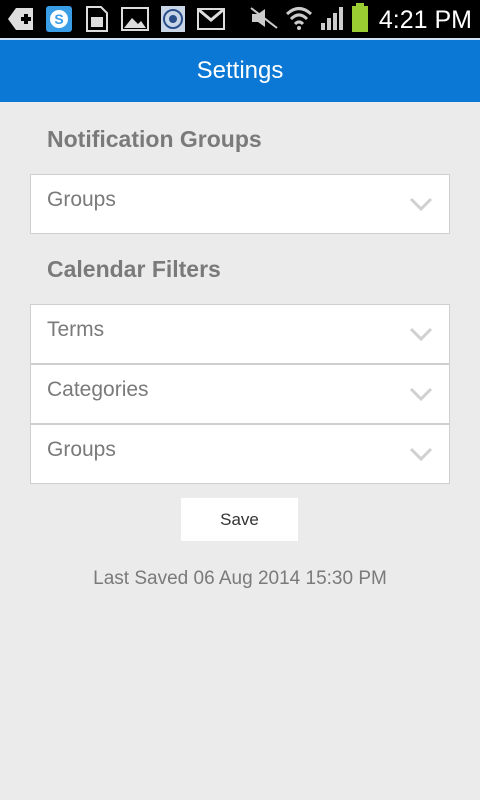 The image size is (480, 800). What do you see at coordinates (135, 19) in the screenshot?
I see `image-icon` at bounding box center [135, 19].